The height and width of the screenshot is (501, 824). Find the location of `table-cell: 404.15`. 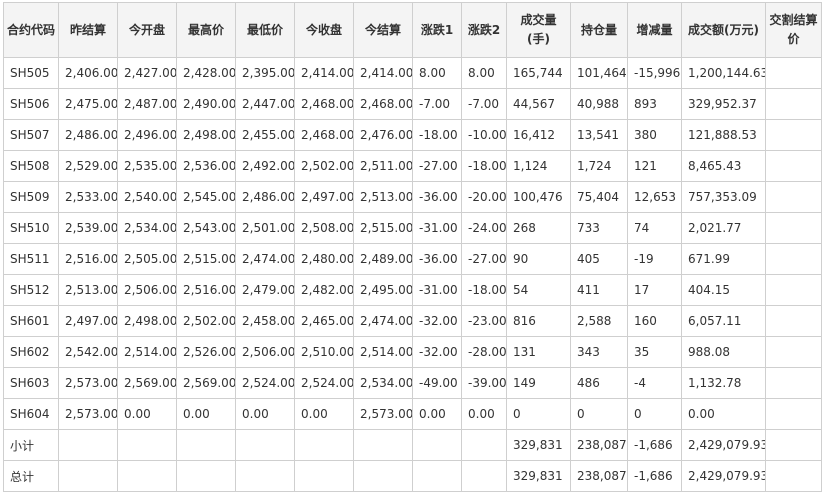

table-cell: 404.15 is located at coordinates (723, 290).